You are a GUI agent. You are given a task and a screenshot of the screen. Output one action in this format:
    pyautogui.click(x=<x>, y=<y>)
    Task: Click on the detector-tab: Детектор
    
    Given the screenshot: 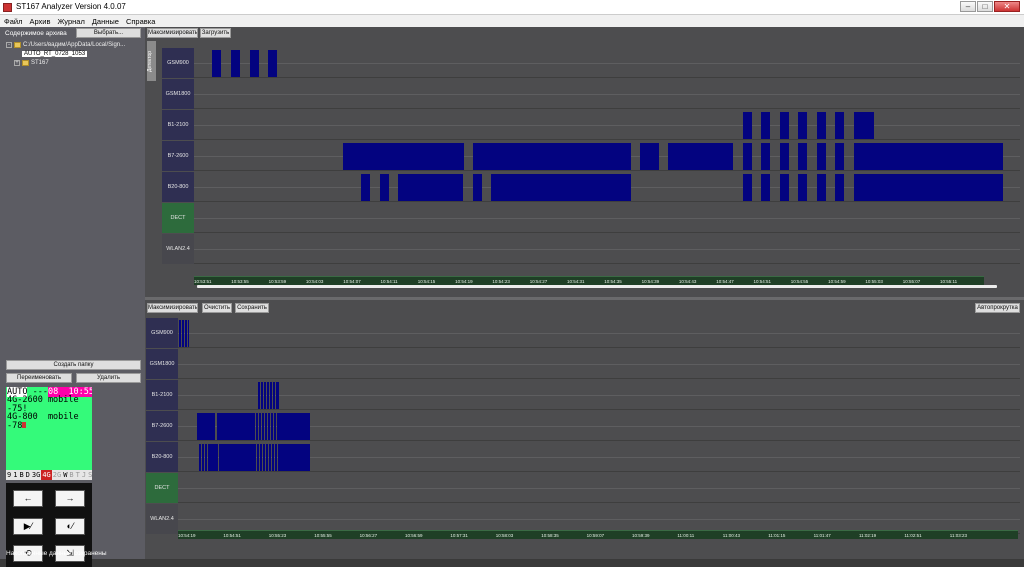 What is the action you would take?
    pyautogui.click(x=151, y=61)
    